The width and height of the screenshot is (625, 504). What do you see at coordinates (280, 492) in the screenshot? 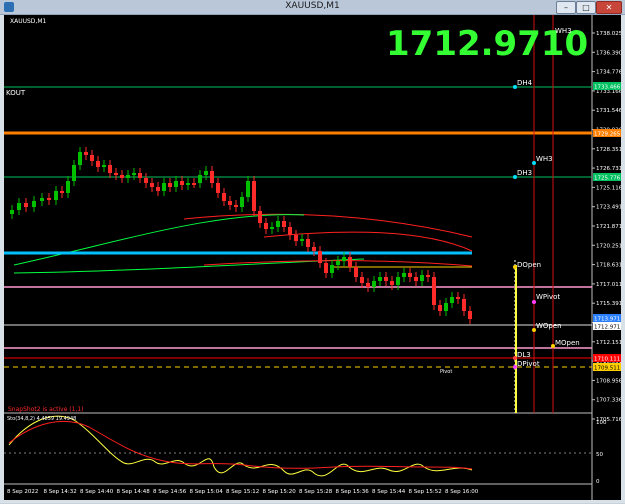
I see `time-tick: 8 Sep 15:20` at bounding box center [280, 492].